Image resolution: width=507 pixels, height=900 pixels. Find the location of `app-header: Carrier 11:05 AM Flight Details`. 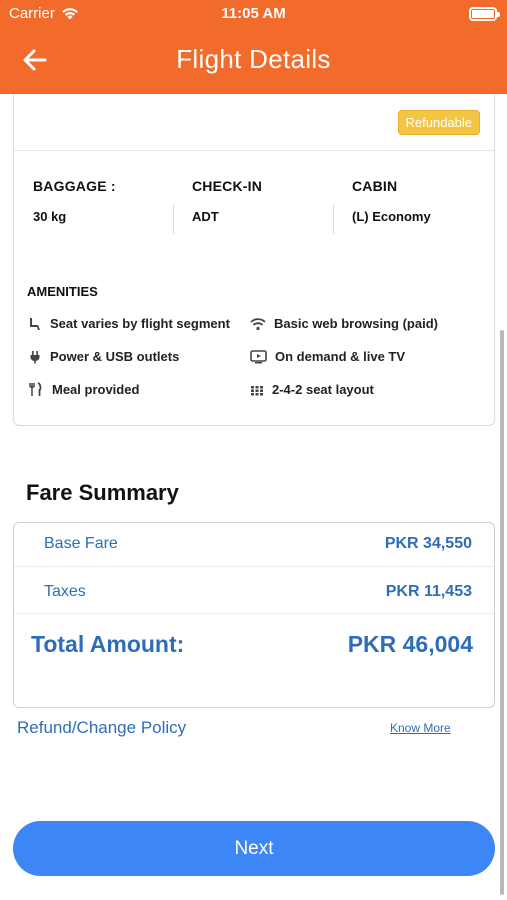

app-header: Carrier 11:05 AM Flight Details is located at coordinates (253, 47).